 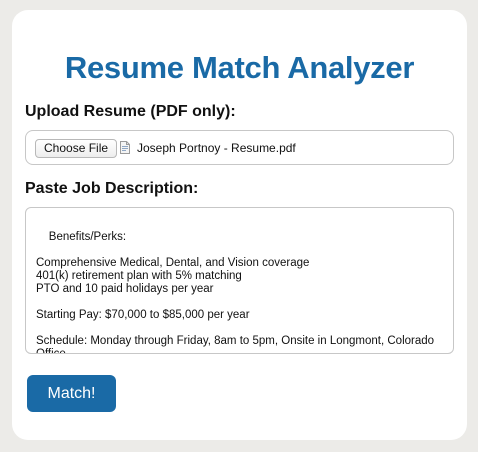 I want to click on choose-file-button: Choose File, so click(x=76, y=148).